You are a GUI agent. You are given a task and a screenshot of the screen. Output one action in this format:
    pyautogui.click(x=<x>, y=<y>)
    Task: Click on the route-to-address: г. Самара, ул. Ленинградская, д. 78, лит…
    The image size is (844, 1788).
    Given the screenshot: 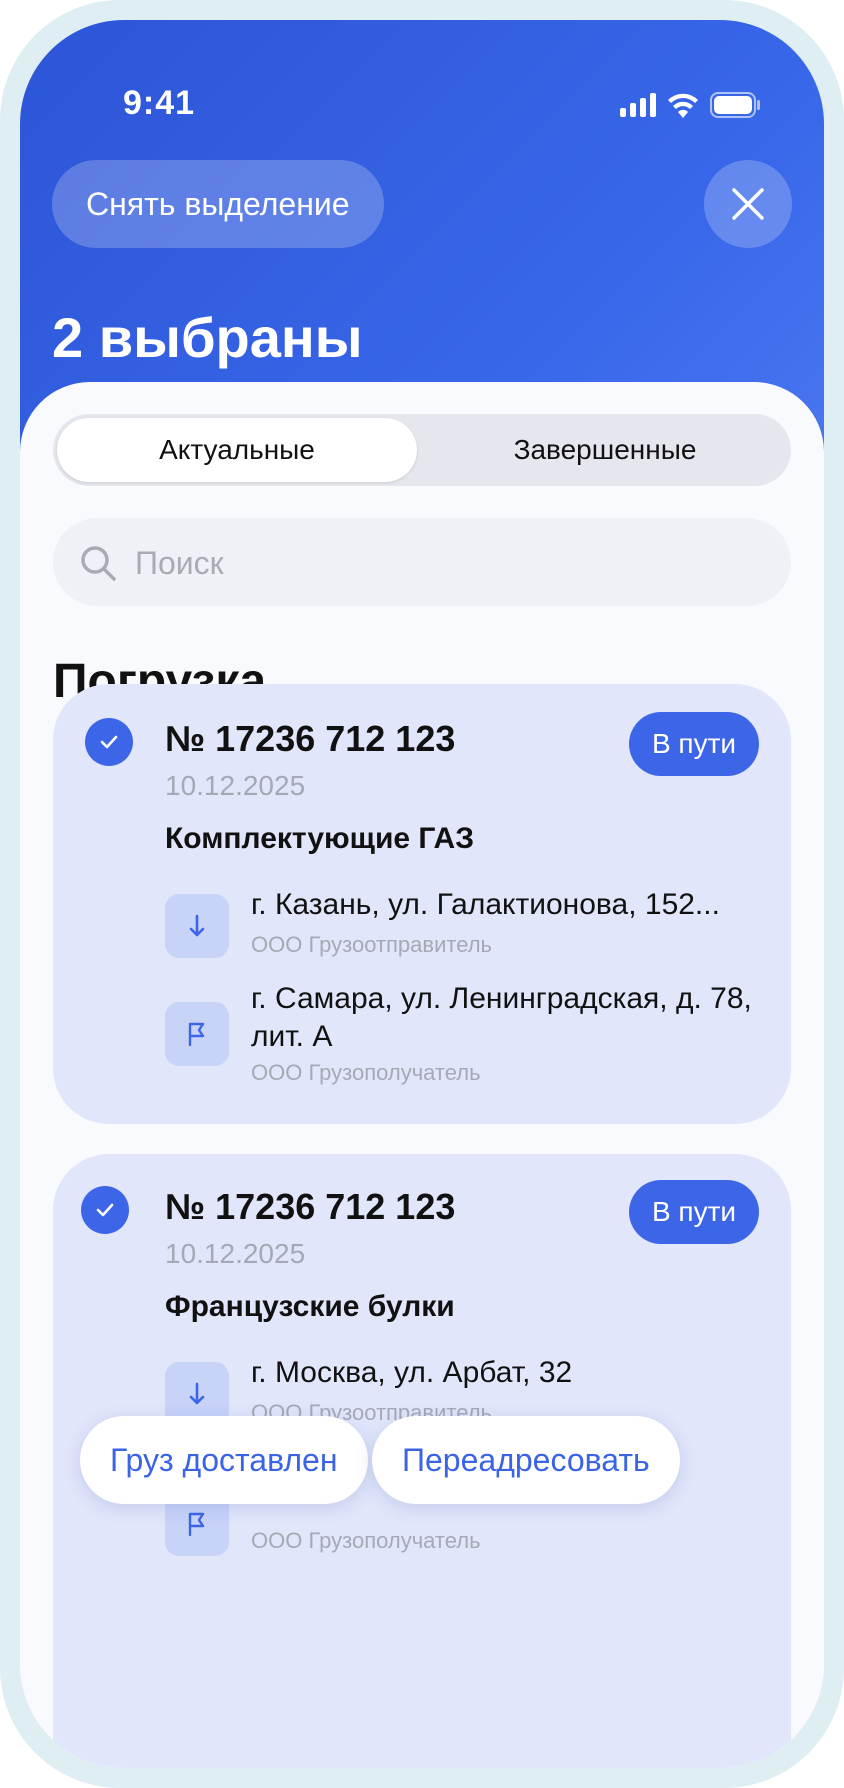 What is the action you would take?
    pyautogui.click(x=501, y=1017)
    